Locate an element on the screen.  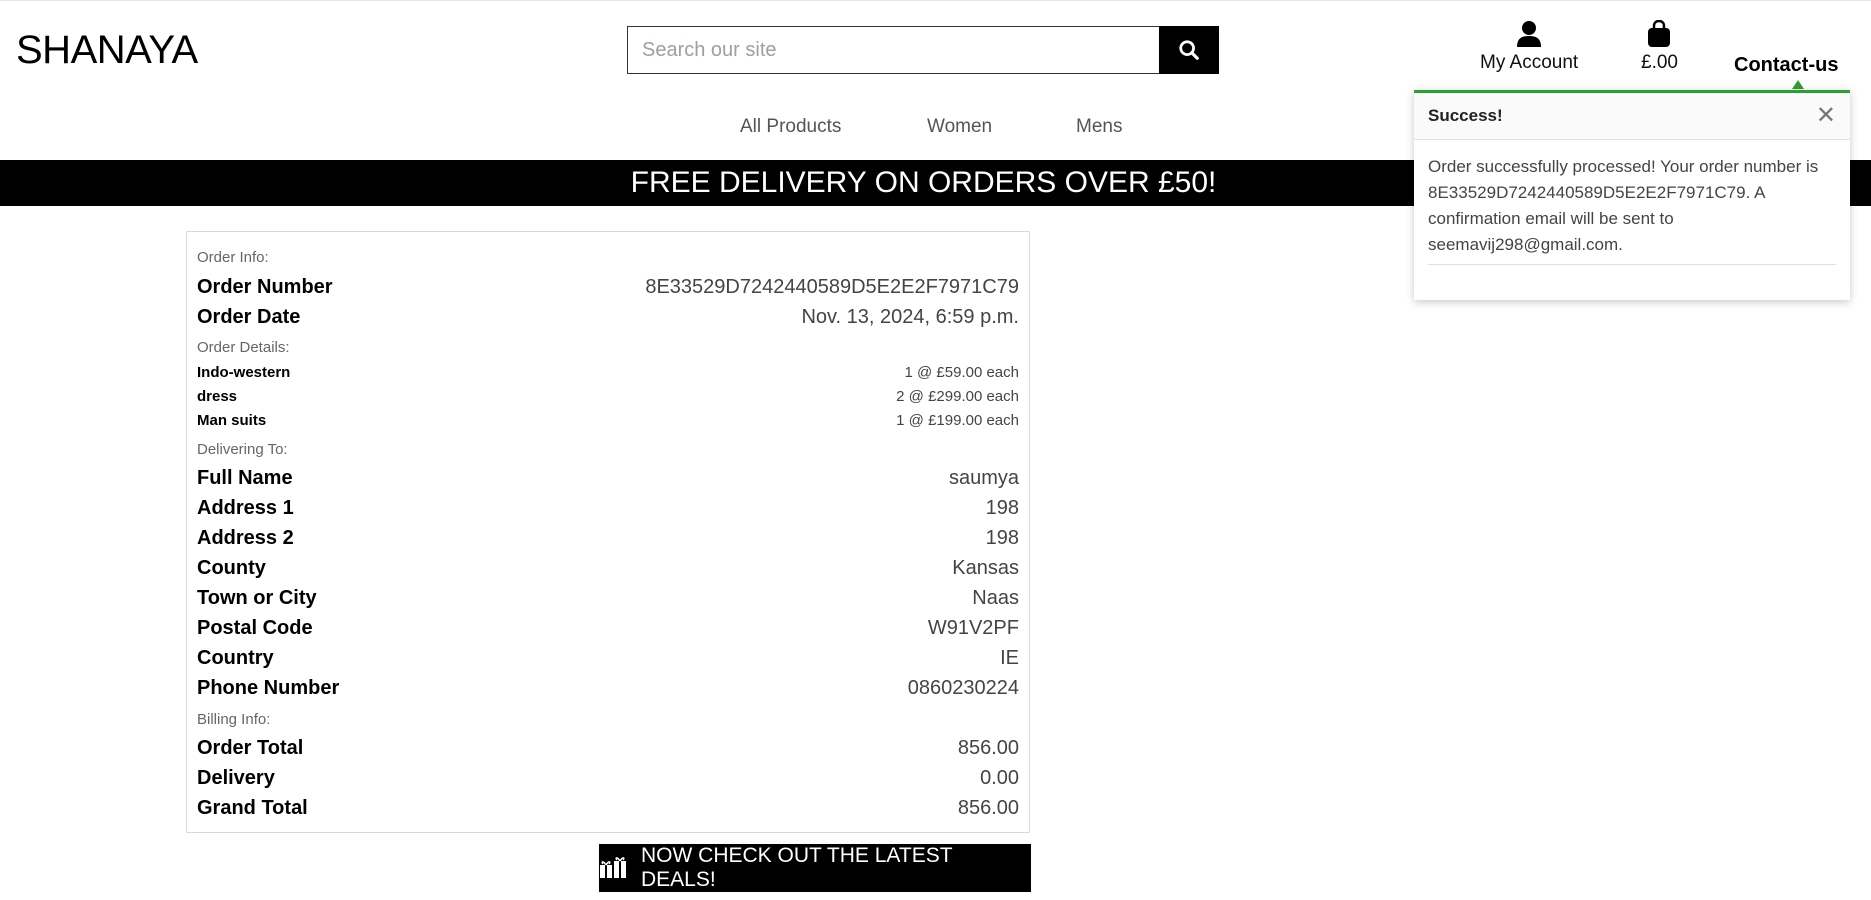
delivery-field-value: 0860230224 is located at coordinates (963, 688).